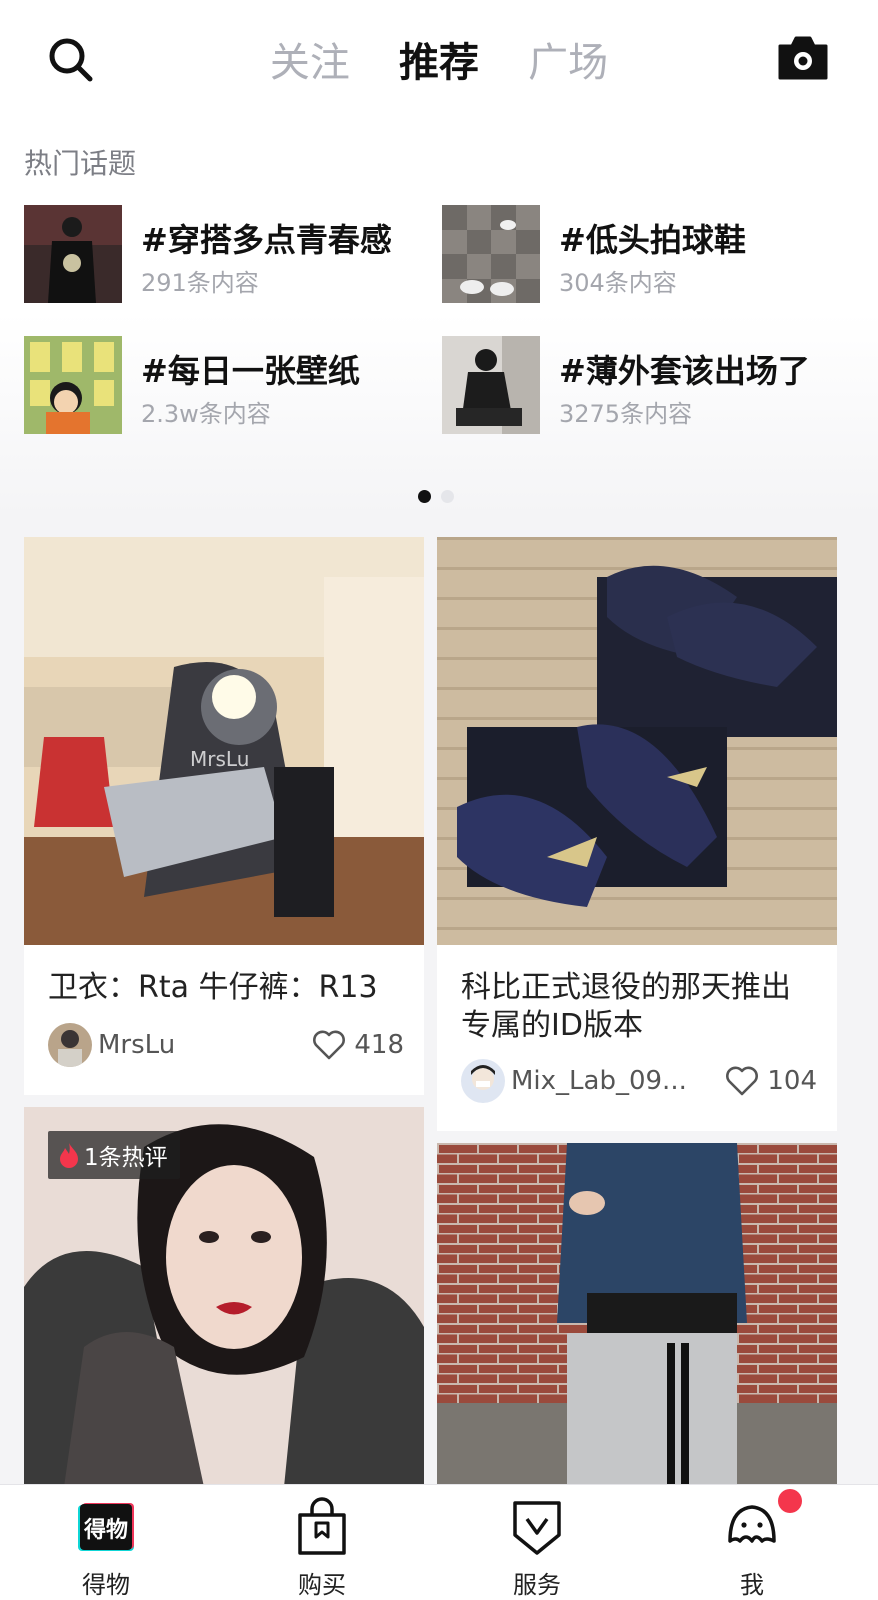  What do you see at coordinates (220, 759) in the screenshot?
I see `watermark-text: MrsLu` at bounding box center [220, 759].